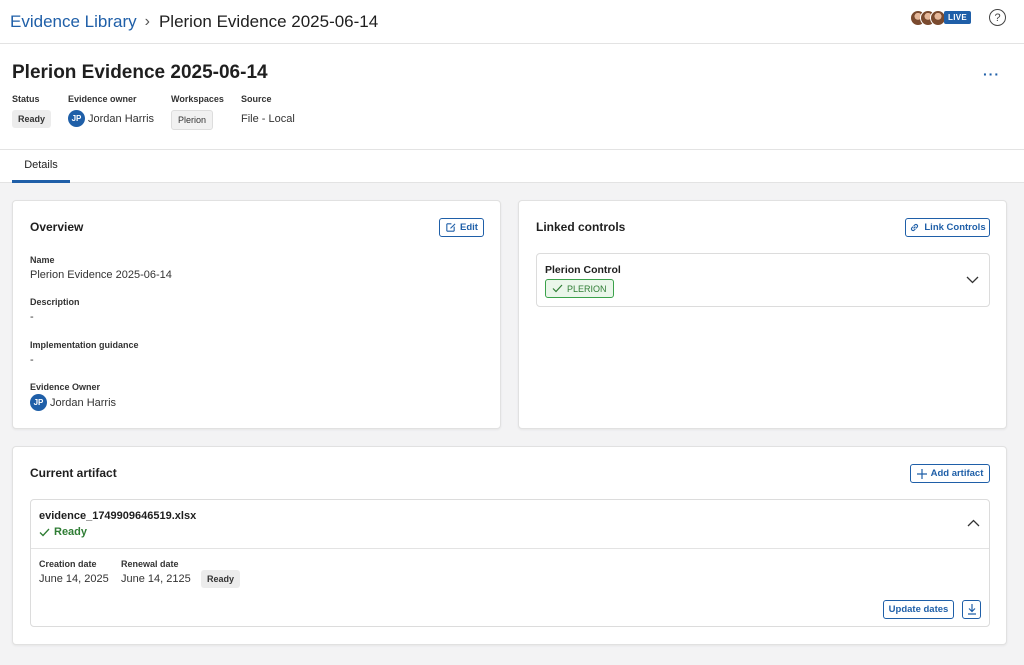 The image size is (1024, 665). I want to click on page-title: Plerion Evidence 2025-06-14, so click(140, 72).